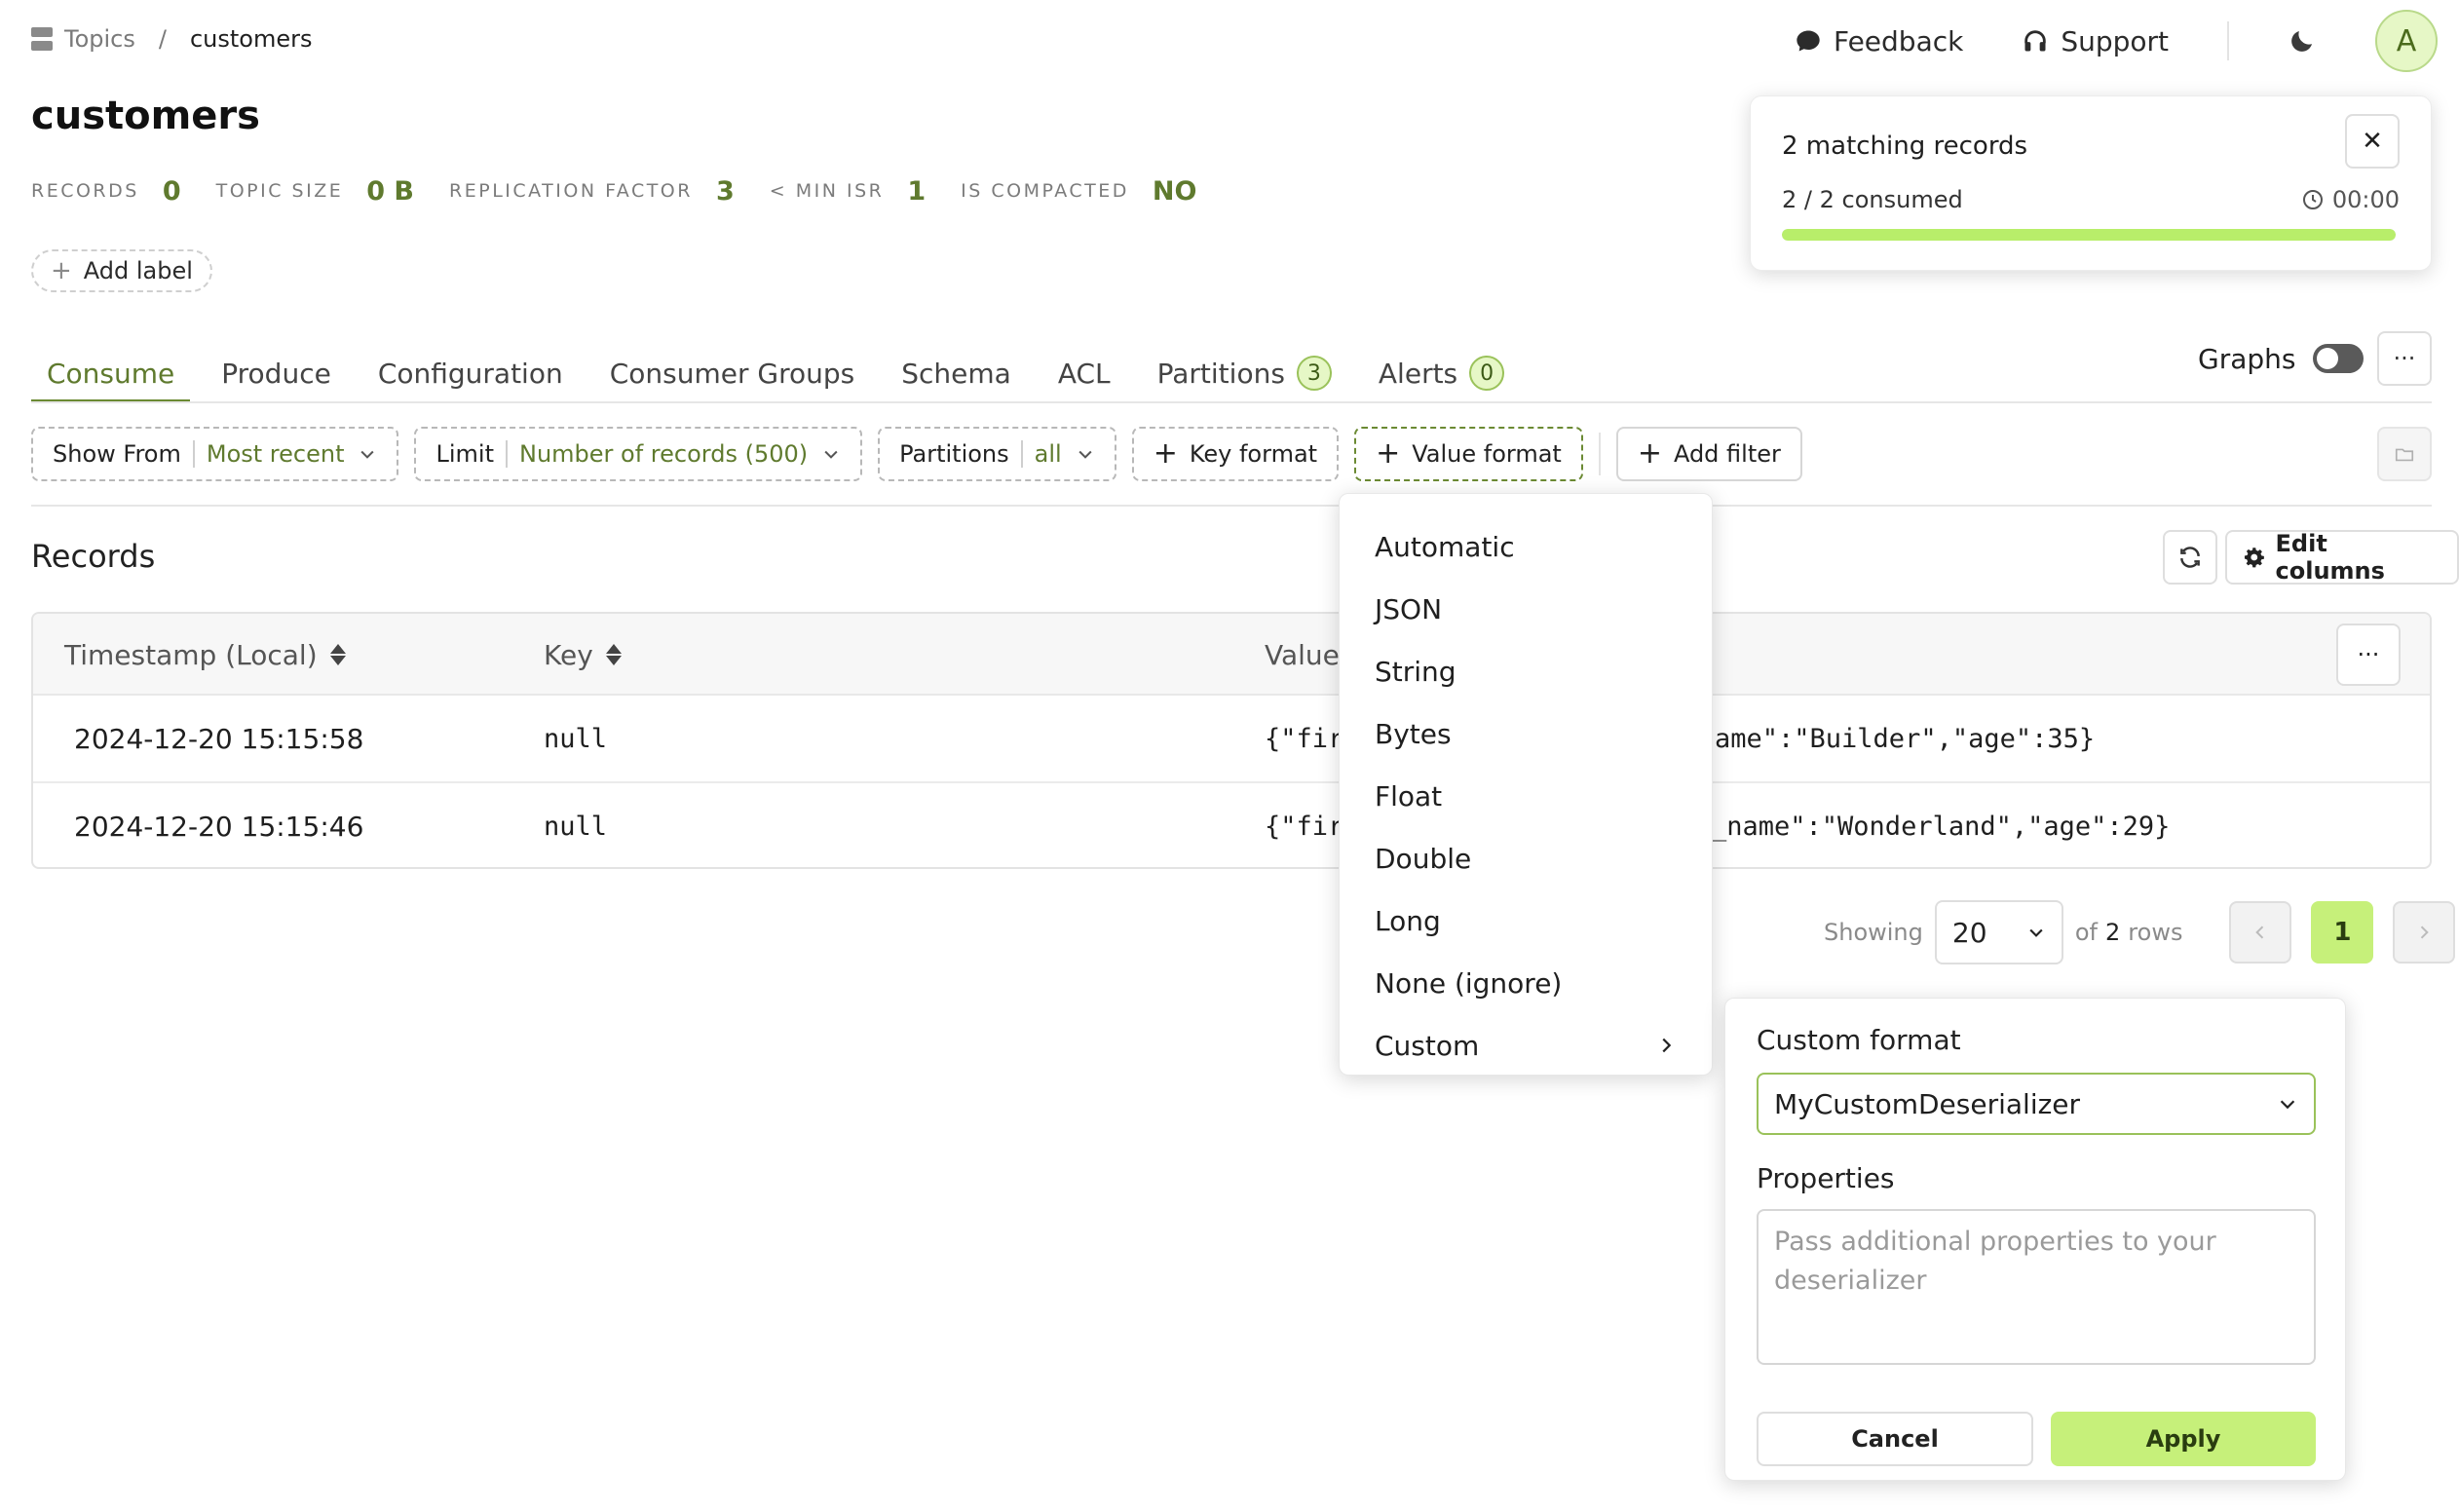 The height and width of the screenshot is (1512, 2459). Describe the element at coordinates (2372, 141) in the screenshot. I see `close-toast-button: ✕` at that location.